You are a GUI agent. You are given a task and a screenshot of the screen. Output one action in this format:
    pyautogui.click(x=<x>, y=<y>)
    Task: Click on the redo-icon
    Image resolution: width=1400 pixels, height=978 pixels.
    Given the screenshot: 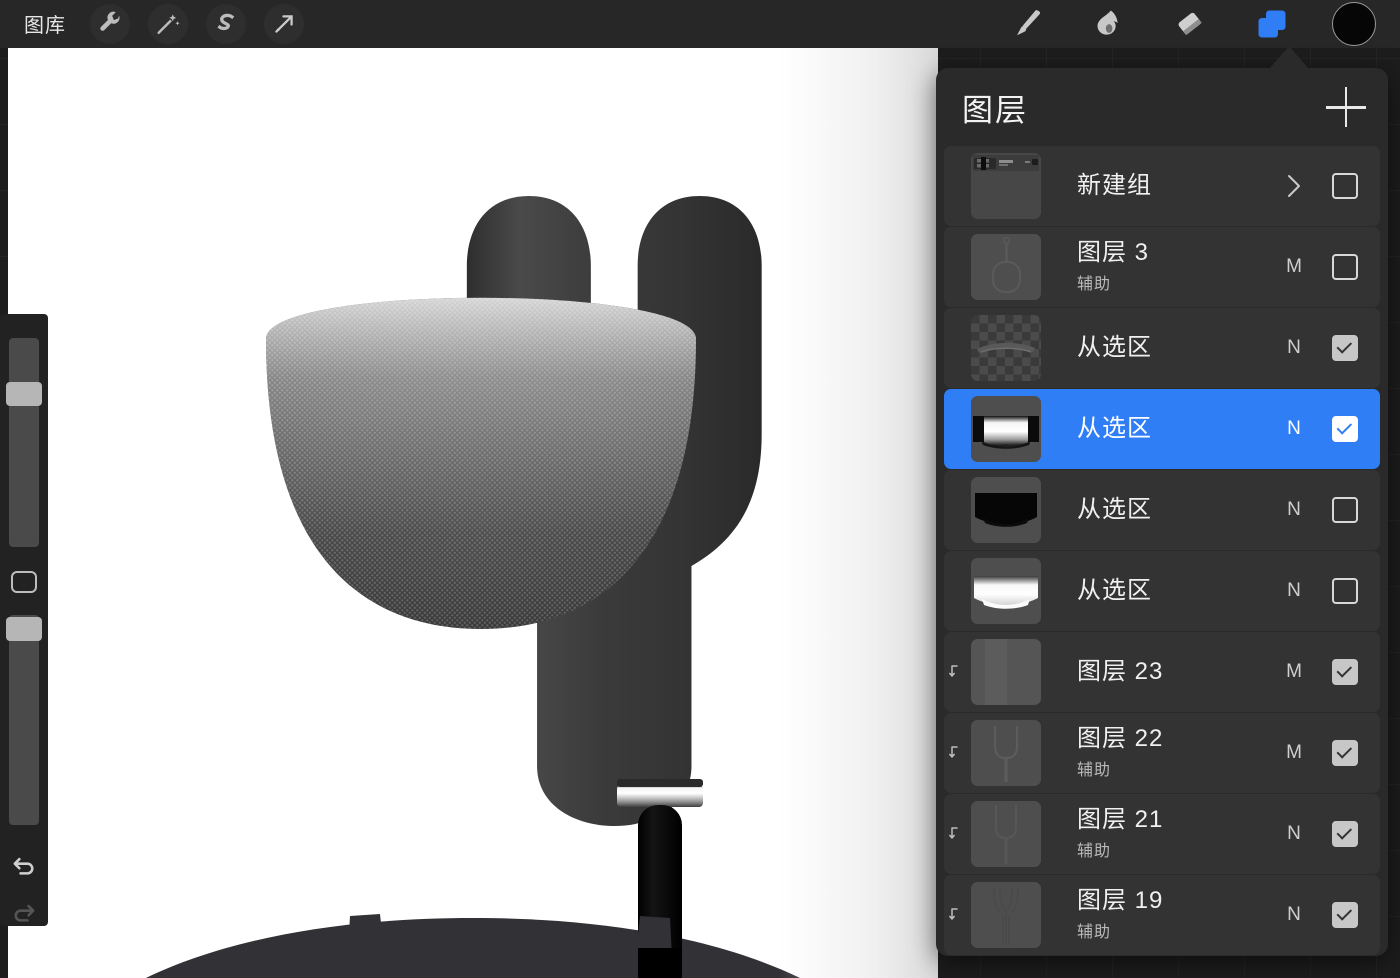 What is the action you would take?
    pyautogui.click(x=24, y=912)
    